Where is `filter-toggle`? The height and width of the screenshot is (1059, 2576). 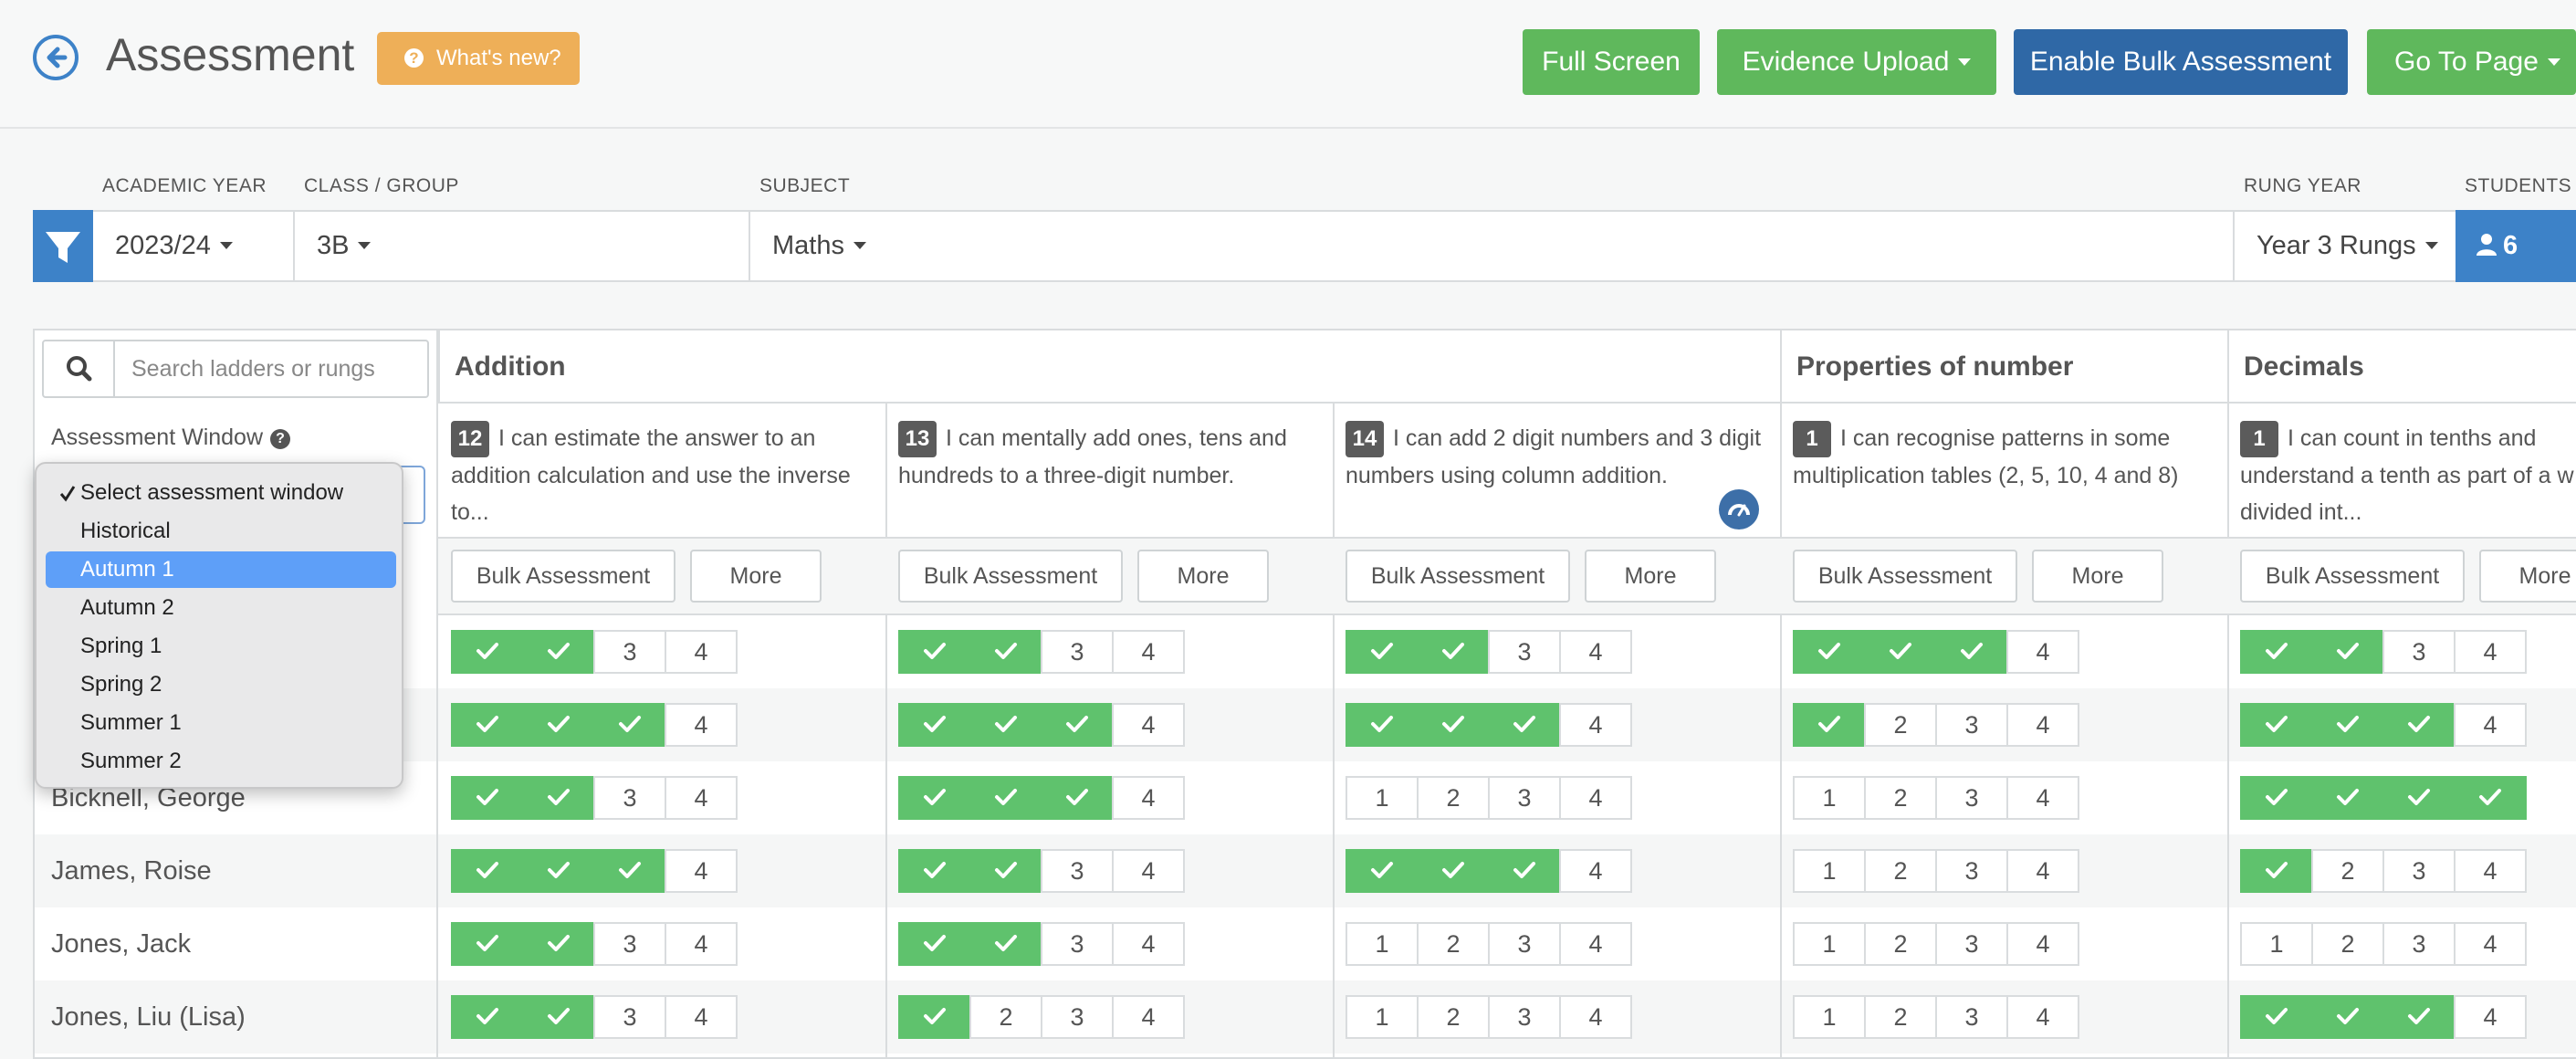
filter-toggle is located at coordinates (63, 246).